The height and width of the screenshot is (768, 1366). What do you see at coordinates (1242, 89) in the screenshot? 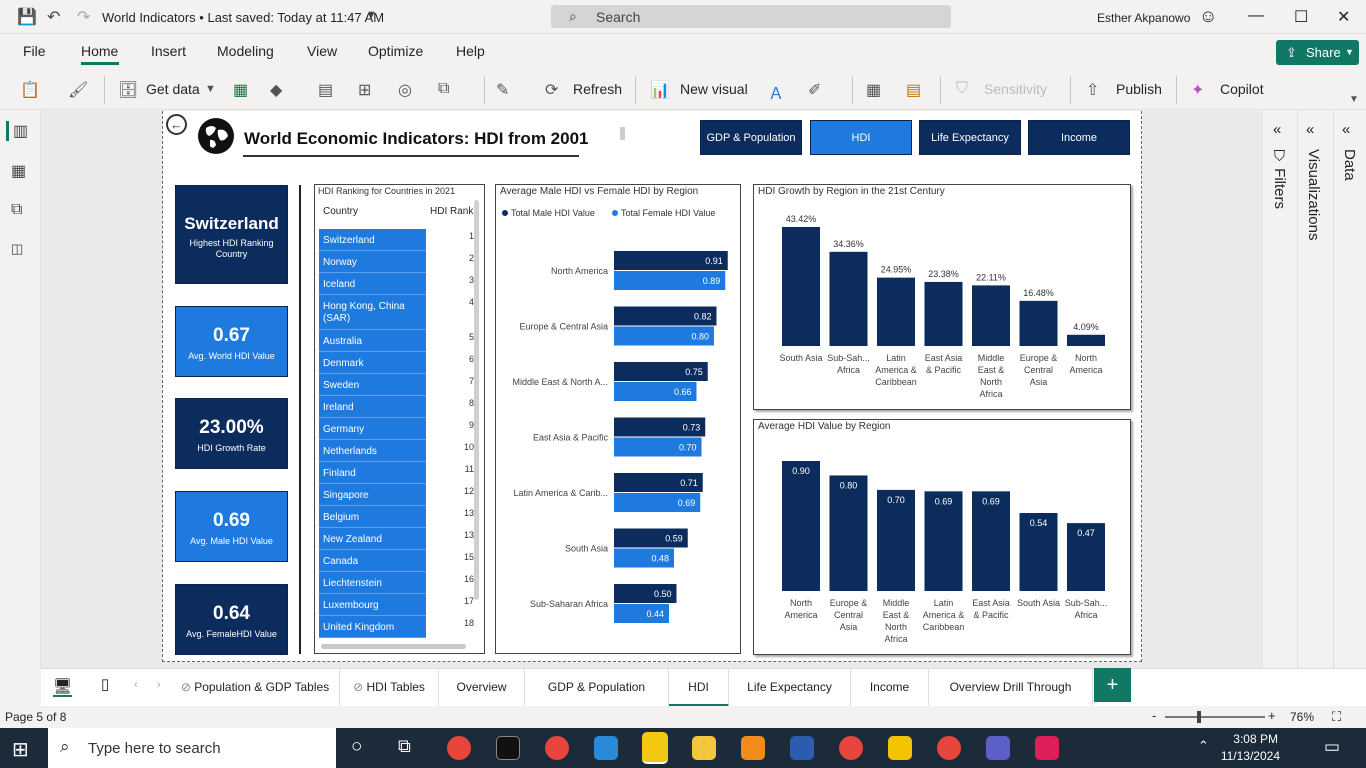
I see `copilot-button: Copilot` at bounding box center [1242, 89].